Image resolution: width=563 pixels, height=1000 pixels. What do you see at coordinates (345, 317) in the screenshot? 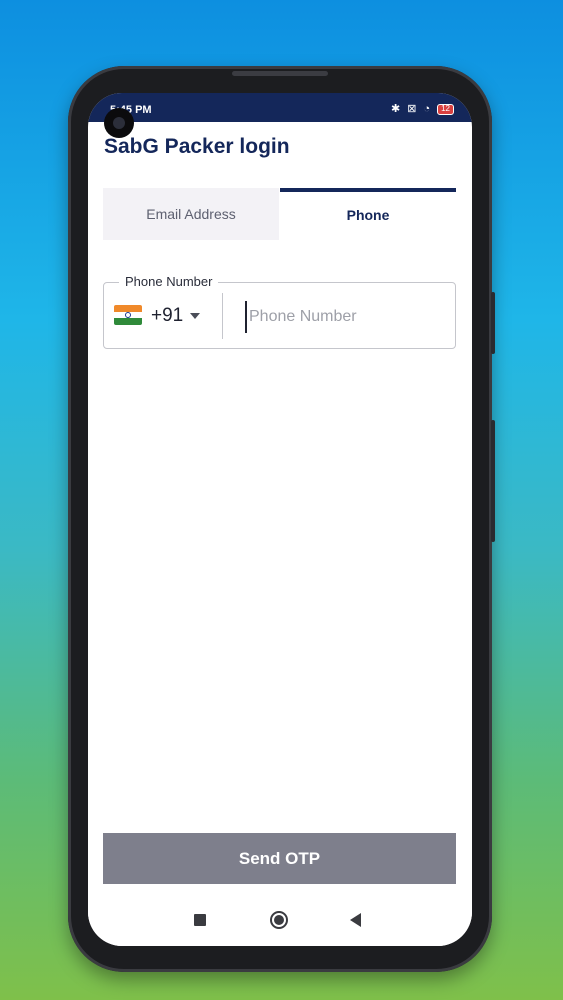
I see `phone-number-input` at bounding box center [345, 317].